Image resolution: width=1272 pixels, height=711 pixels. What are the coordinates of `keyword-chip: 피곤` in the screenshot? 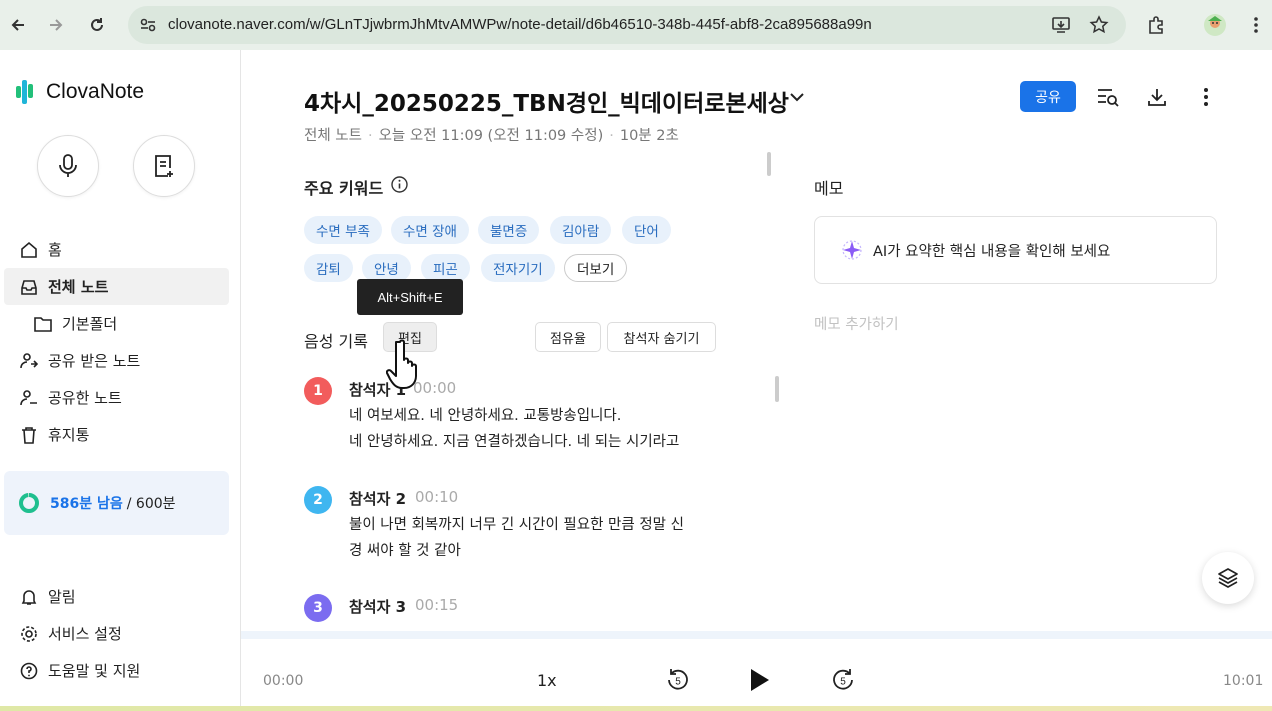 It's located at (445, 268).